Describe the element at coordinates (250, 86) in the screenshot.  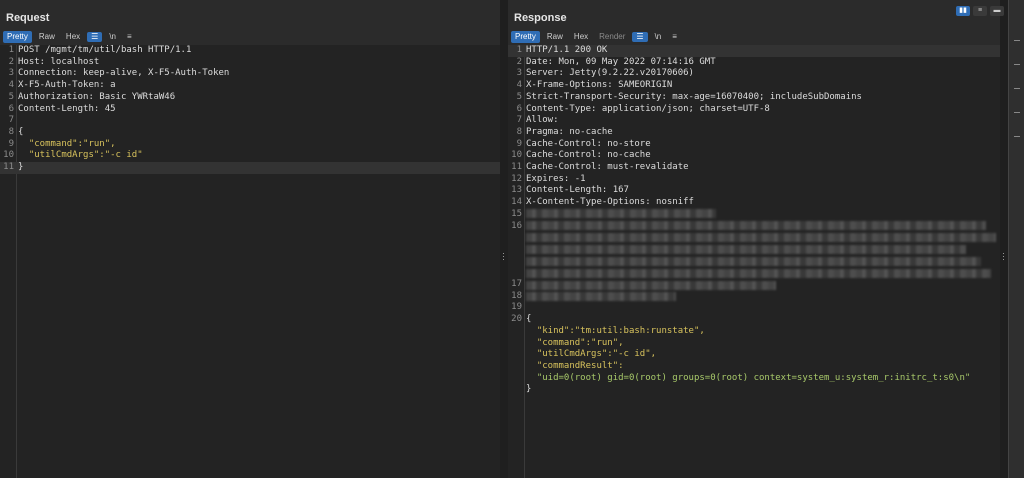
I see `request-line: 4 X-F5-Auth-Token: a` at that location.